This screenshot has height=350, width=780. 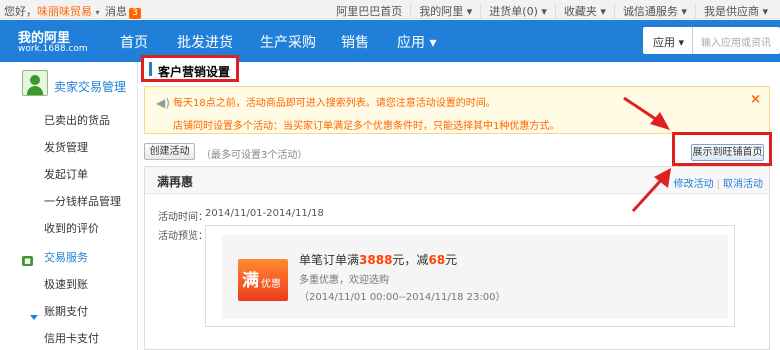 I want to click on link-cart: 进货单(0) ▾, so click(x=517, y=11).